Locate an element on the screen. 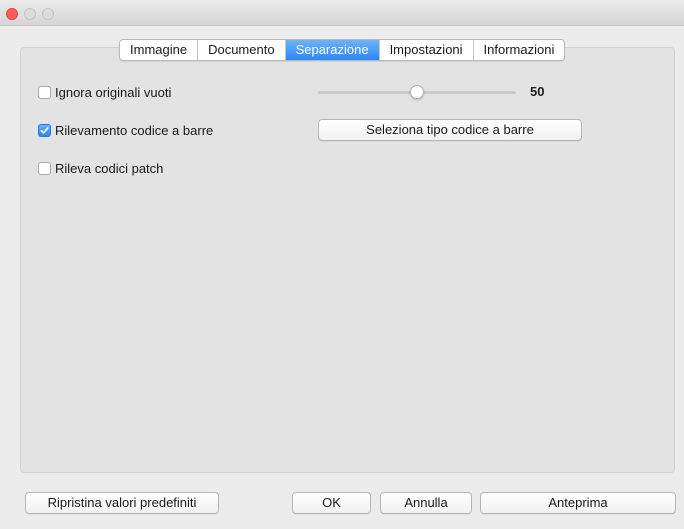 The width and height of the screenshot is (684, 529). slider-thumb is located at coordinates (417, 92).